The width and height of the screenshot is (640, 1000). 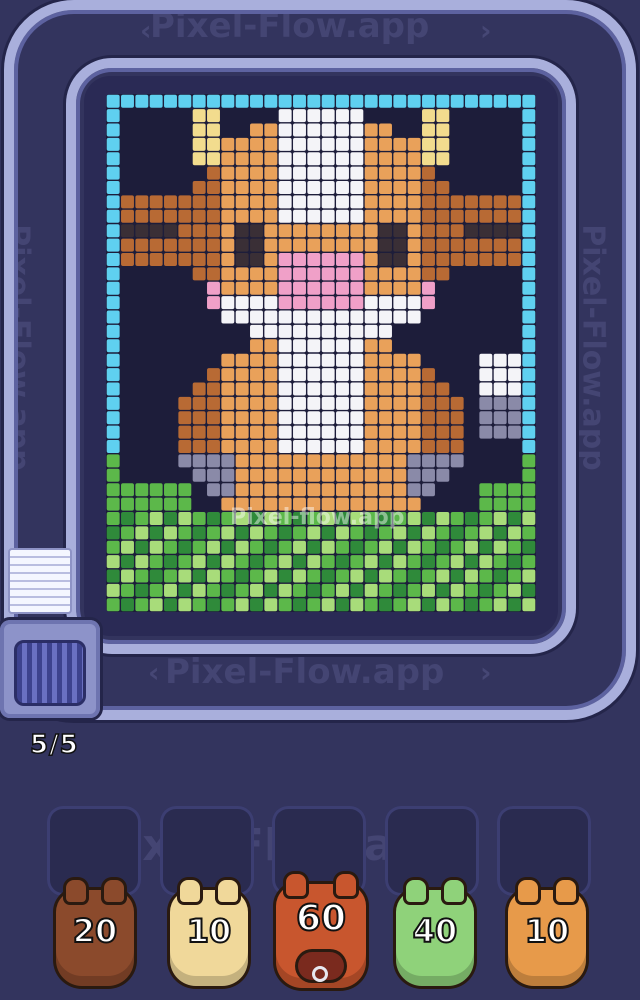 I want to click on shooter-pig-5: 10, so click(x=547, y=933).